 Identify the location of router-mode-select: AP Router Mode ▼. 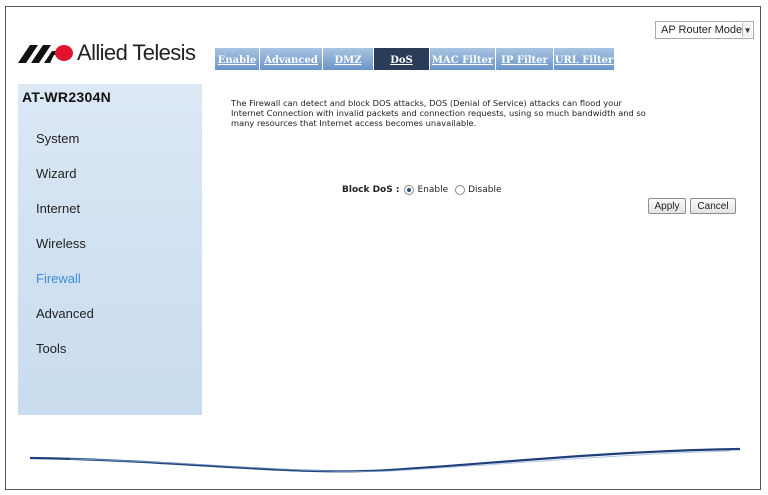
(704, 30).